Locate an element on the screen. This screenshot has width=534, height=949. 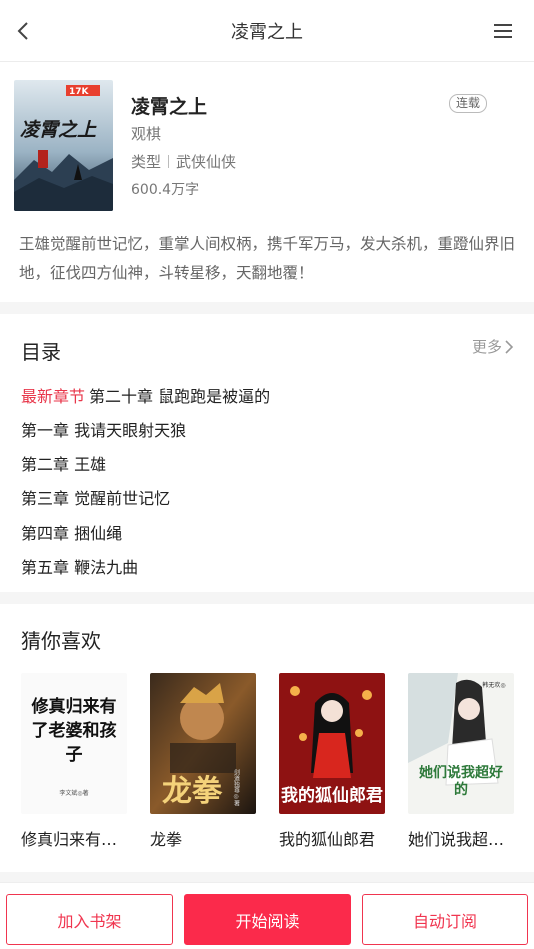
page-title: 凌霄之上 is located at coordinates (267, 32).